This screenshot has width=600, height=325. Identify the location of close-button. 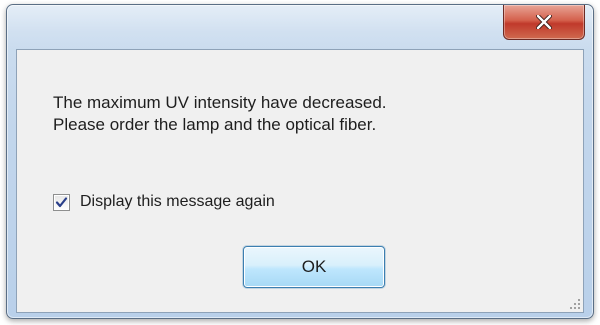
(544, 22).